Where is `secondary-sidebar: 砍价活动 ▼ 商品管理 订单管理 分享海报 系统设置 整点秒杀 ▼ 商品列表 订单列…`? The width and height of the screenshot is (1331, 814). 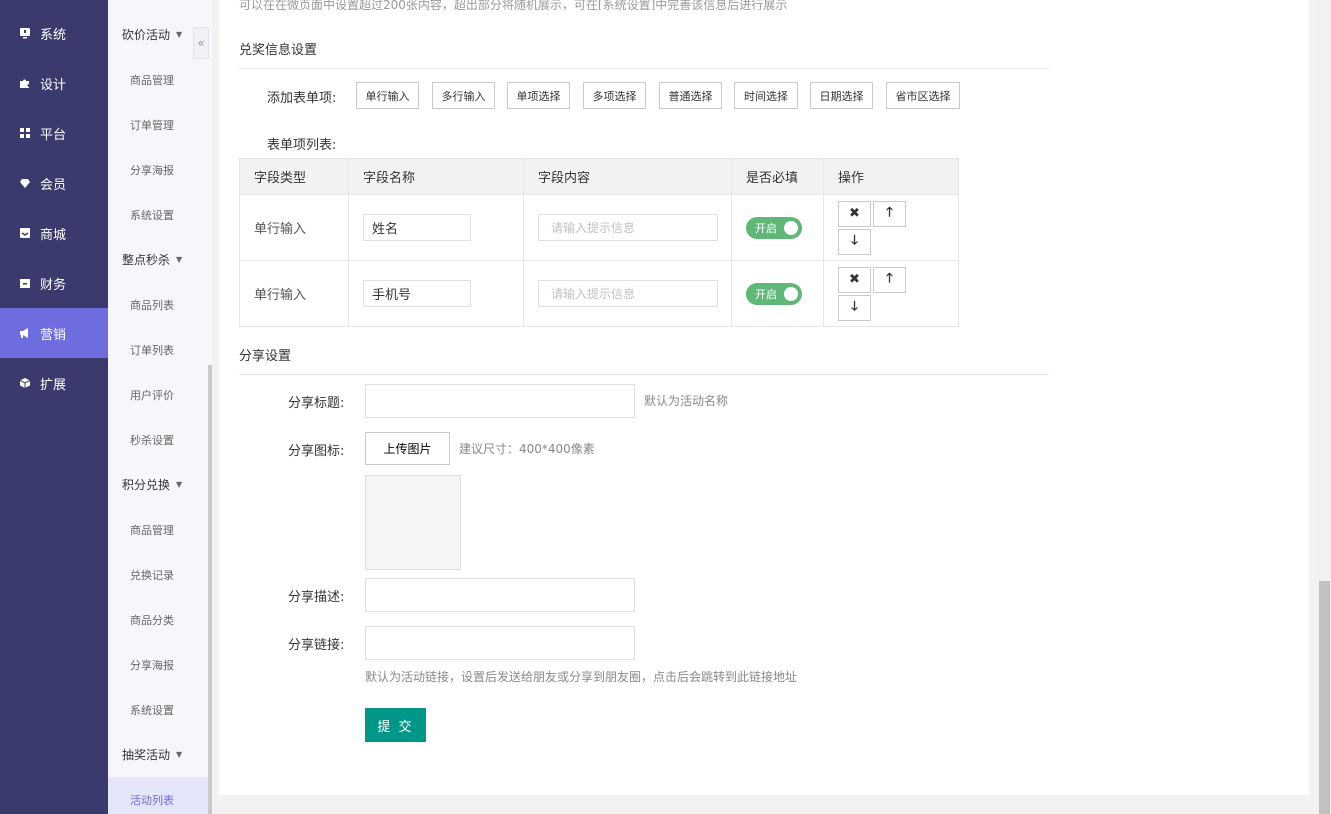
secondary-sidebar: 砍价活动 ▼ 商品管理 订单管理 分享海报 系统设置 整点秒杀 ▼ 商品列表 订单列… is located at coordinates (160, 407).